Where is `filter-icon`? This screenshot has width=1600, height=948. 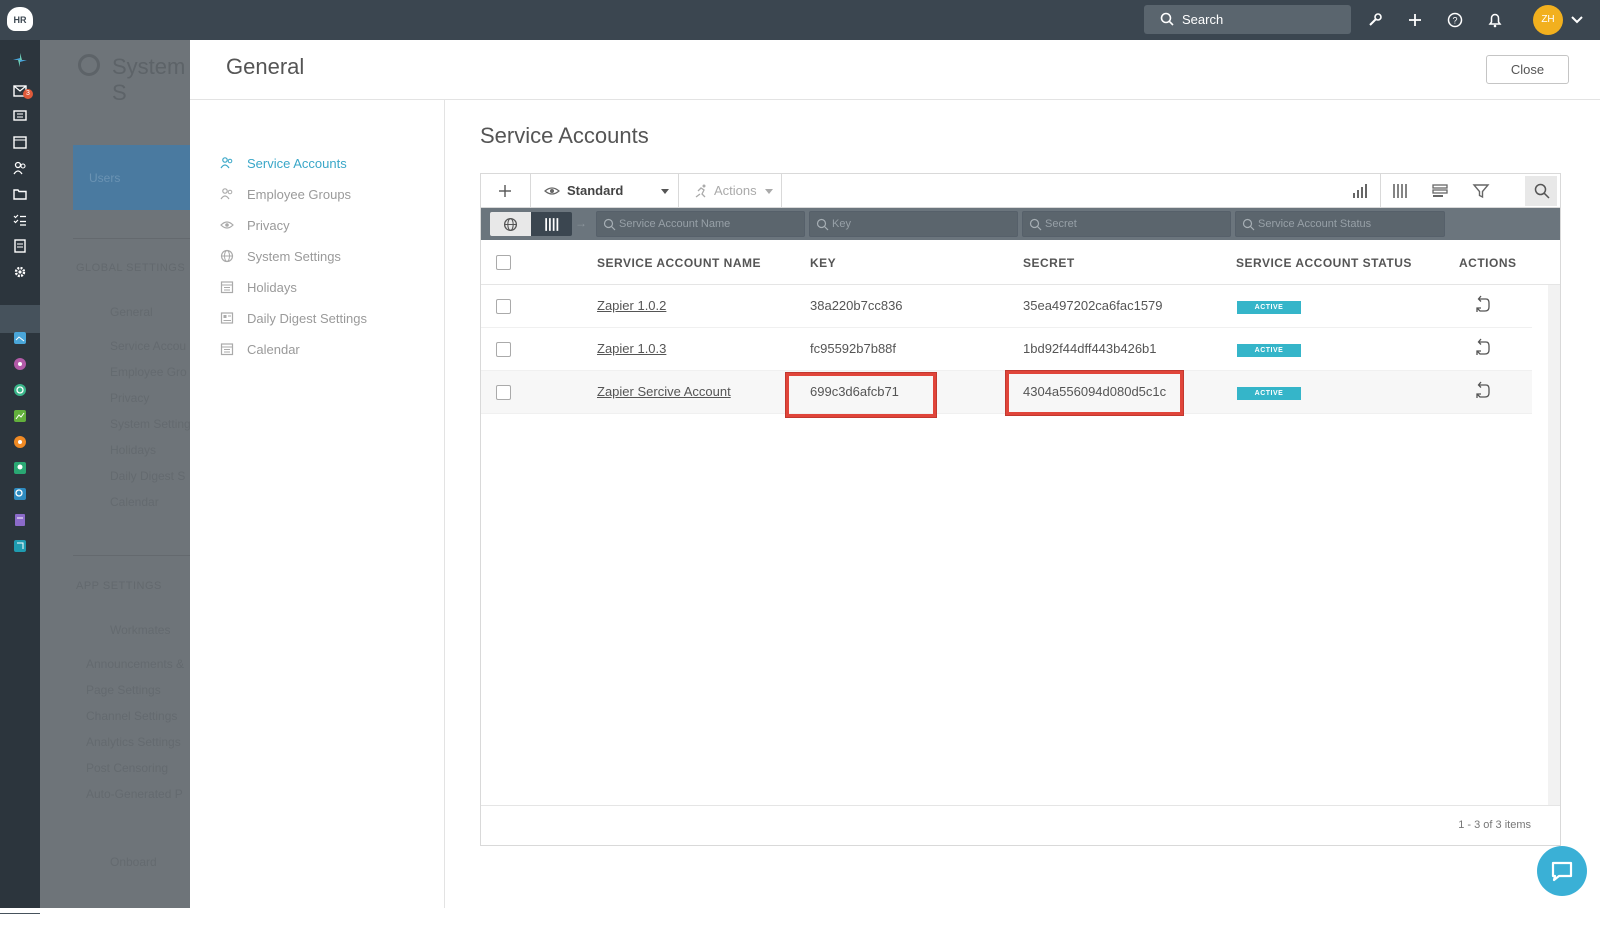 filter-icon is located at coordinates (1481, 191).